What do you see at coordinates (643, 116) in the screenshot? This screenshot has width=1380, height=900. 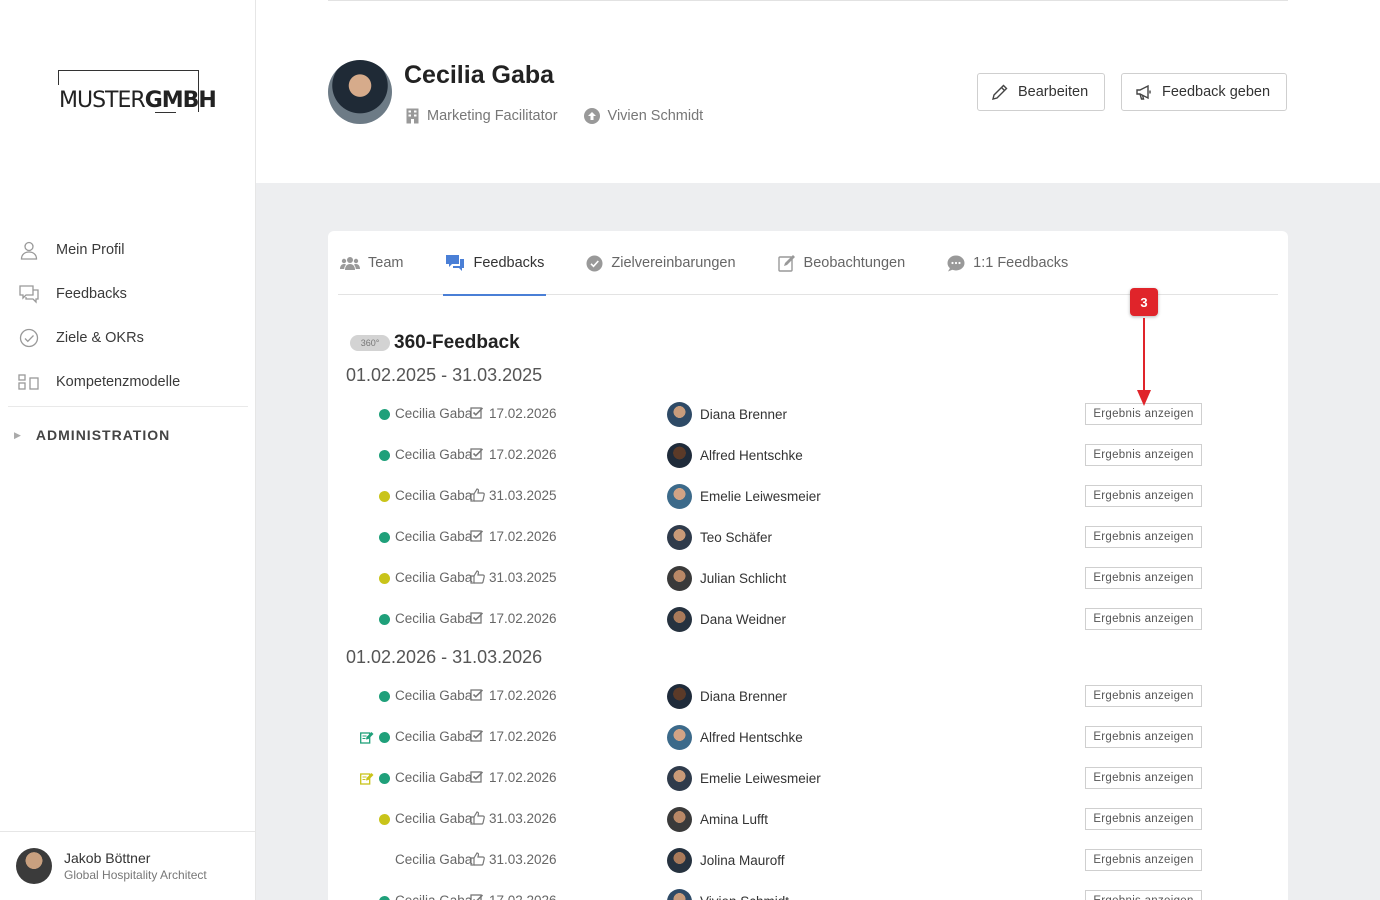 I see `manager: Vivien Schmidt` at bounding box center [643, 116].